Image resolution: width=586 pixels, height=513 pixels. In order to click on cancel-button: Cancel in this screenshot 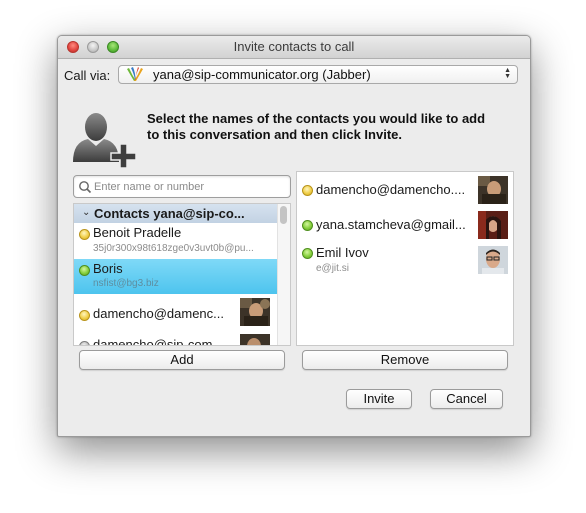, I will do `click(466, 399)`.